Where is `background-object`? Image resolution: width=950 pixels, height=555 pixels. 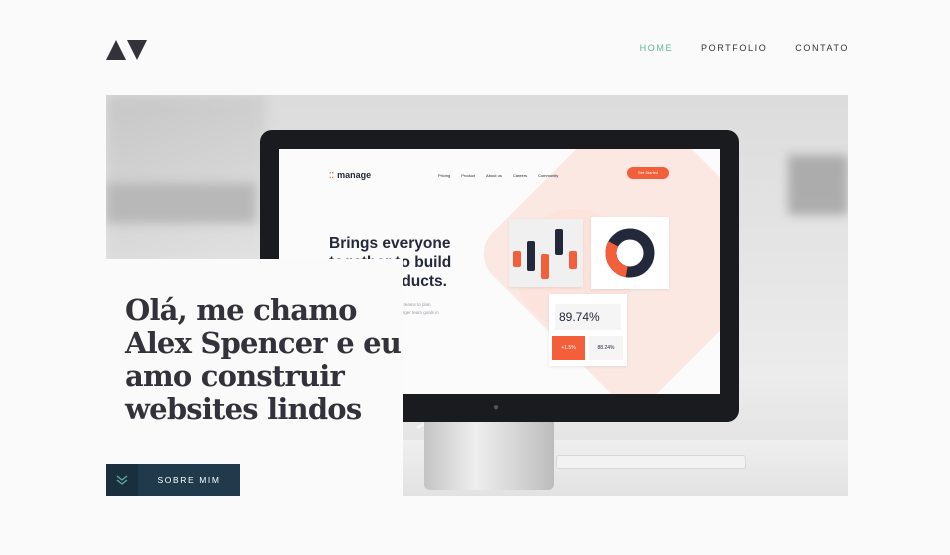
background-object is located at coordinates (181, 203).